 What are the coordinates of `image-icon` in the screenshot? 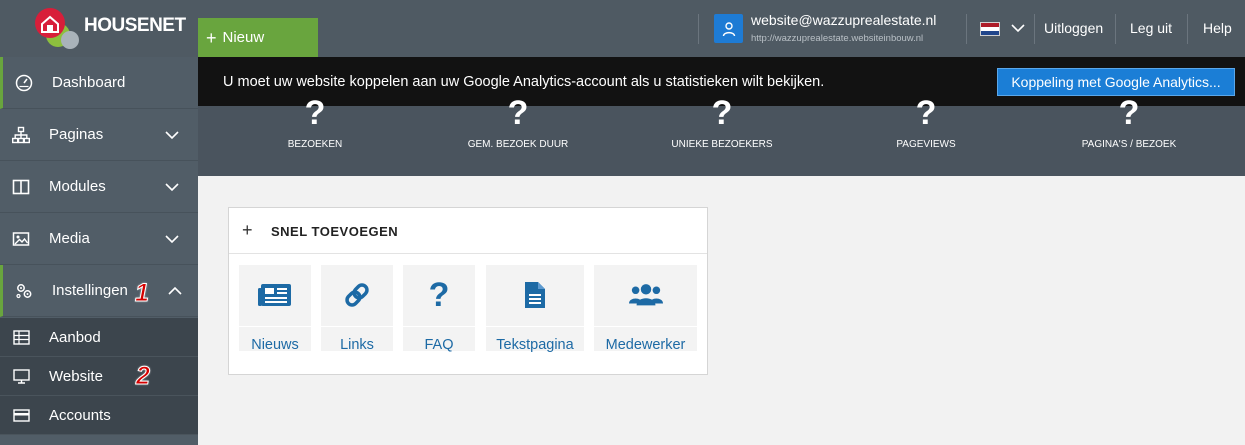 It's located at (21, 239).